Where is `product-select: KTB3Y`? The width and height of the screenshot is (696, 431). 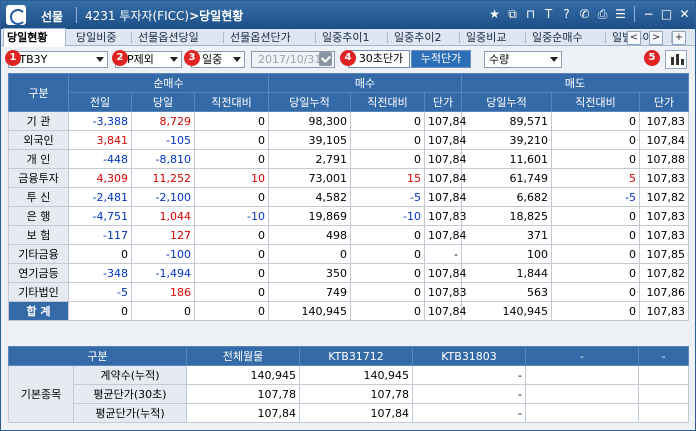 product-select: KTB3Y is located at coordinates (58, 59).